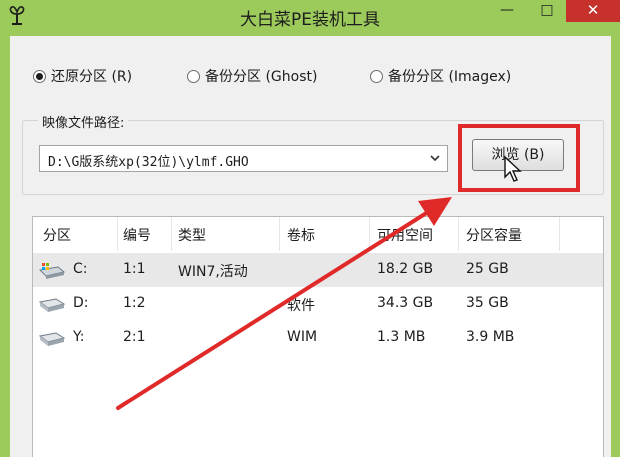  I want to click on cell-type: WIN7,活动, so click(213, 272).